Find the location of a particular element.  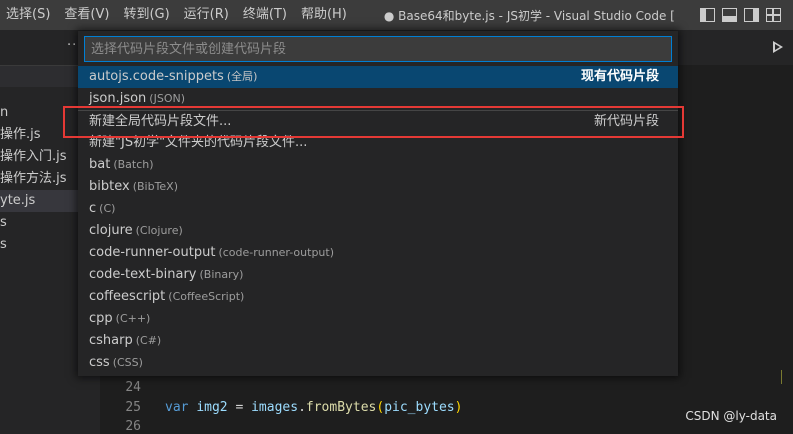

code-token: pic_bytes is located at coordinates (419, 407).